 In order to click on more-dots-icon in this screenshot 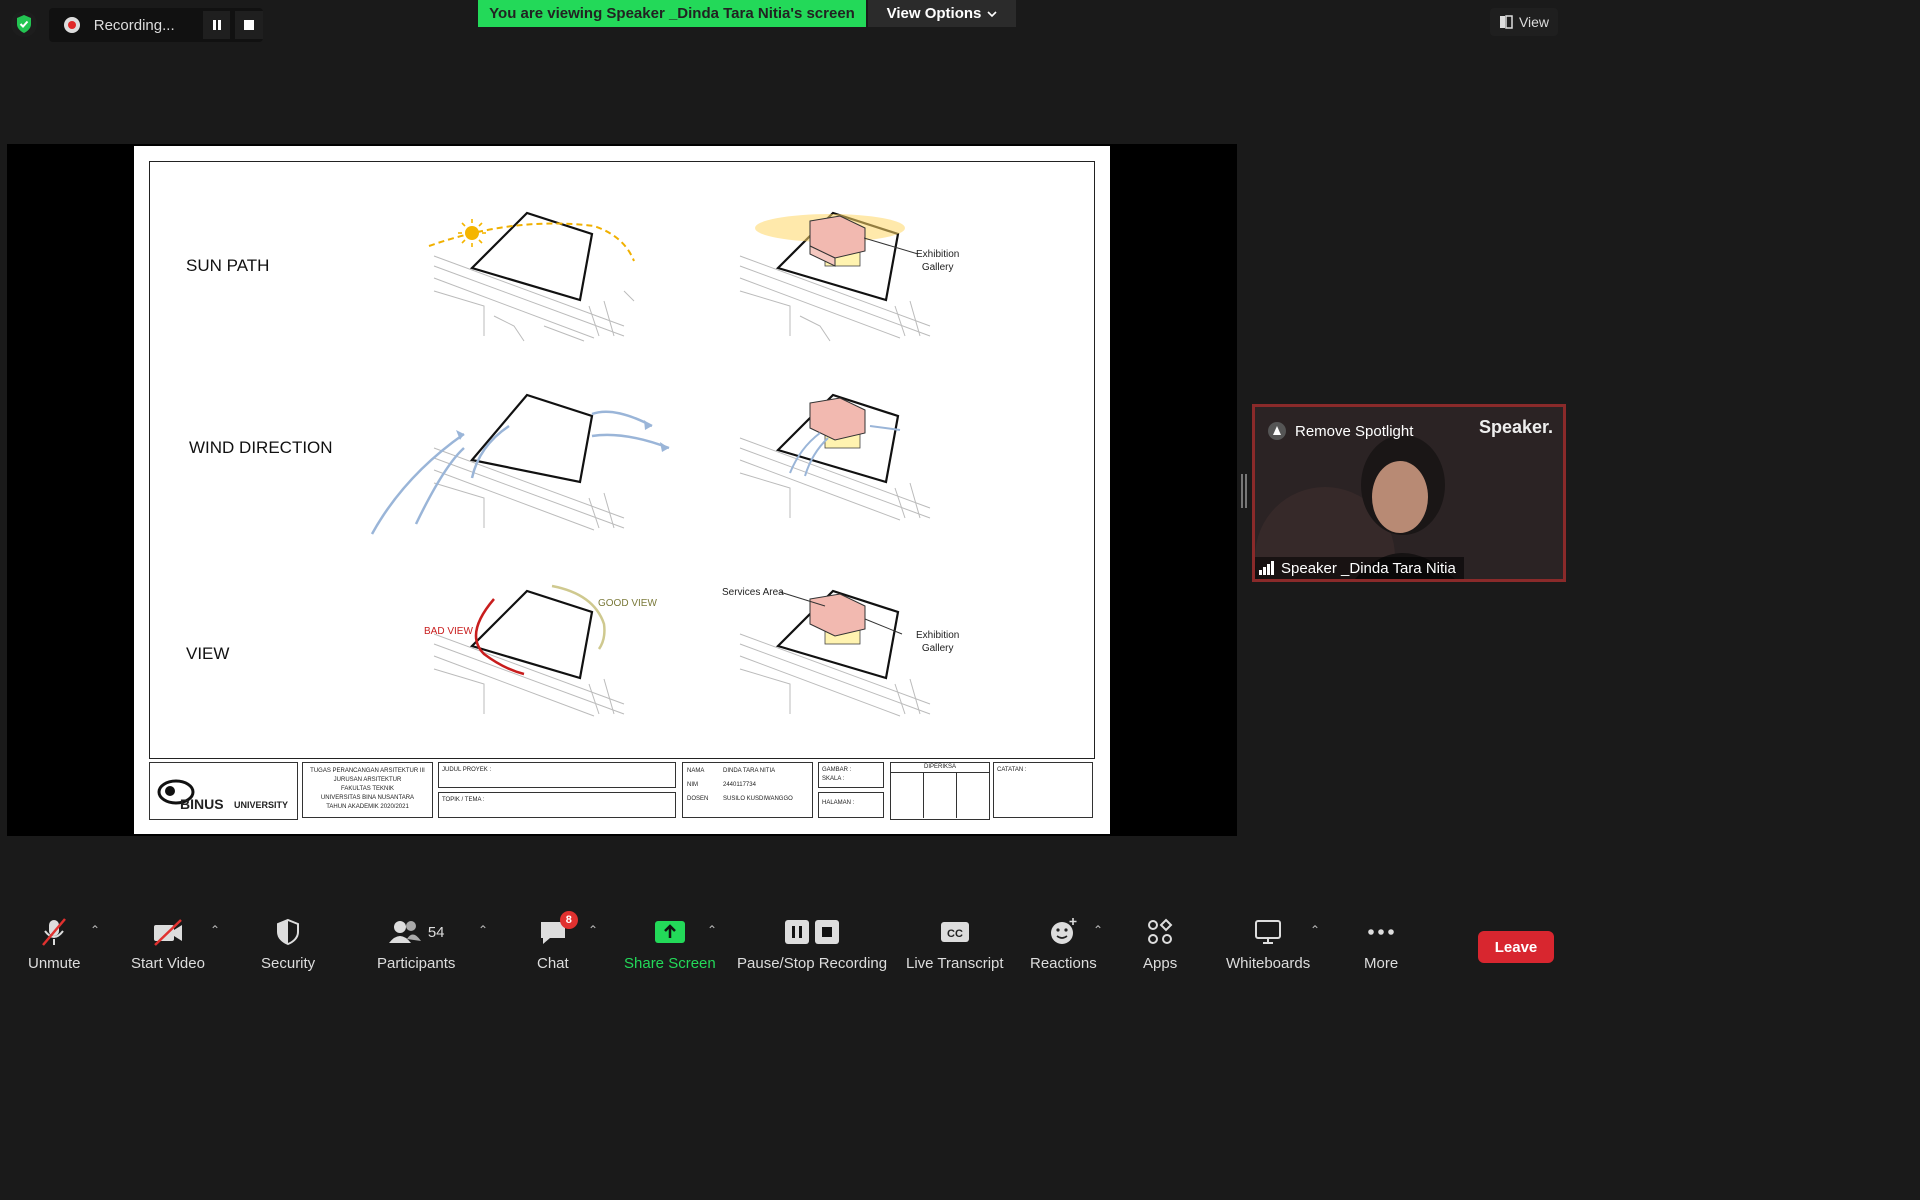, I will do `click(1381, 932)`.